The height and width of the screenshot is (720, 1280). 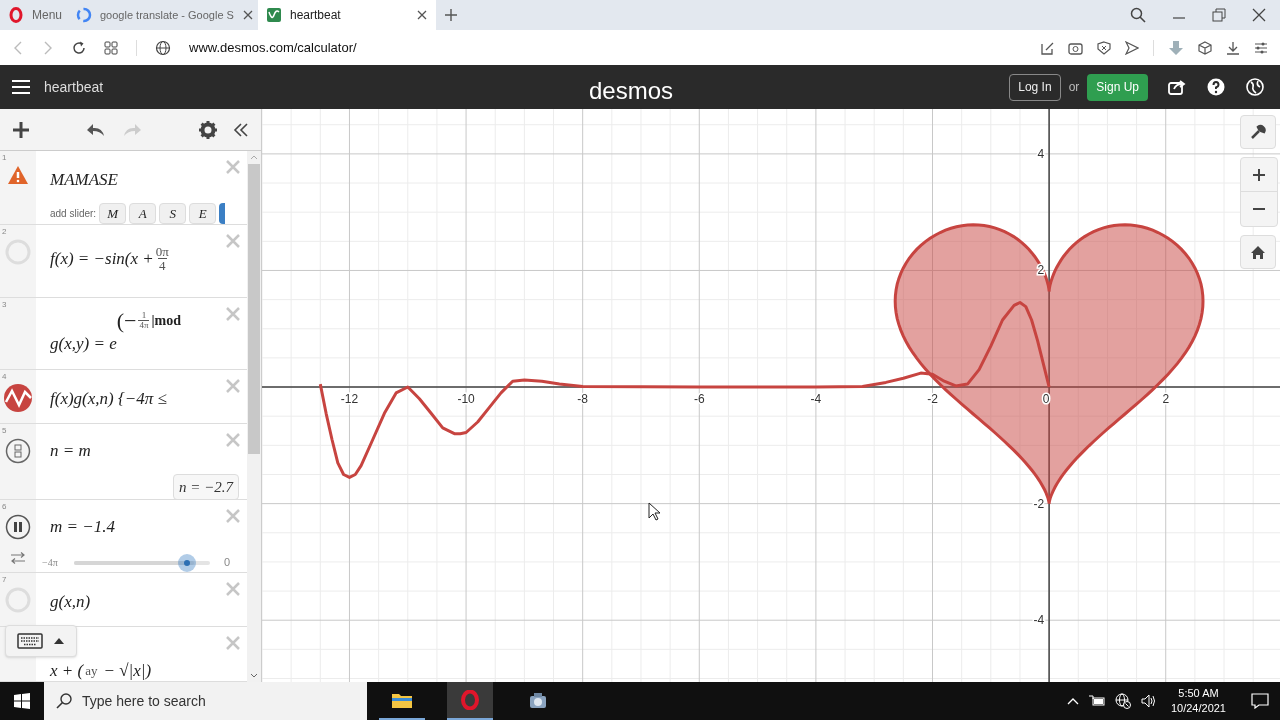 I want to click on wrench-icon, so click(x=1258, y=132).